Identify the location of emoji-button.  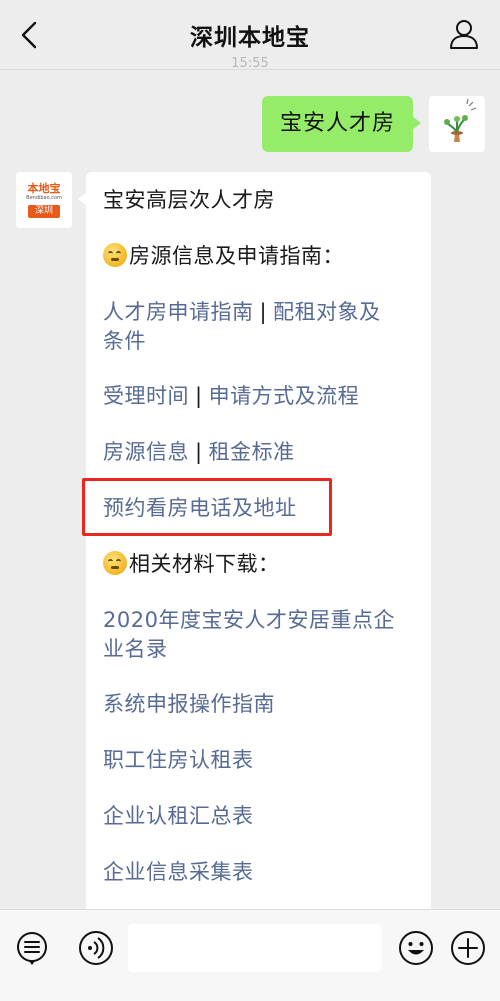
(416, 948).